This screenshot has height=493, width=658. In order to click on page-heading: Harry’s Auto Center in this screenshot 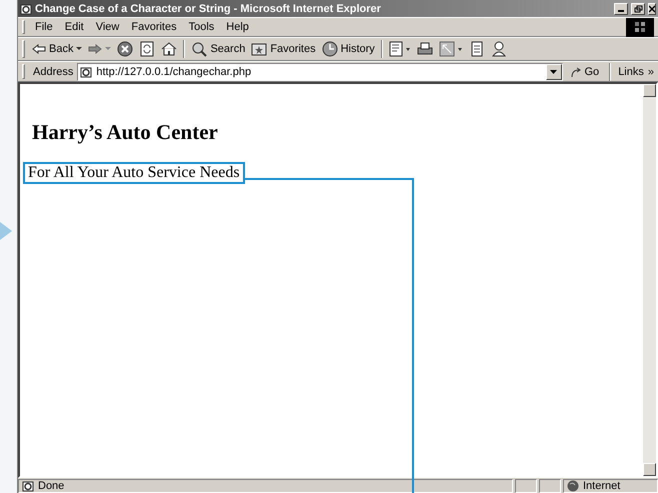, I will do `click(125, 132)`.